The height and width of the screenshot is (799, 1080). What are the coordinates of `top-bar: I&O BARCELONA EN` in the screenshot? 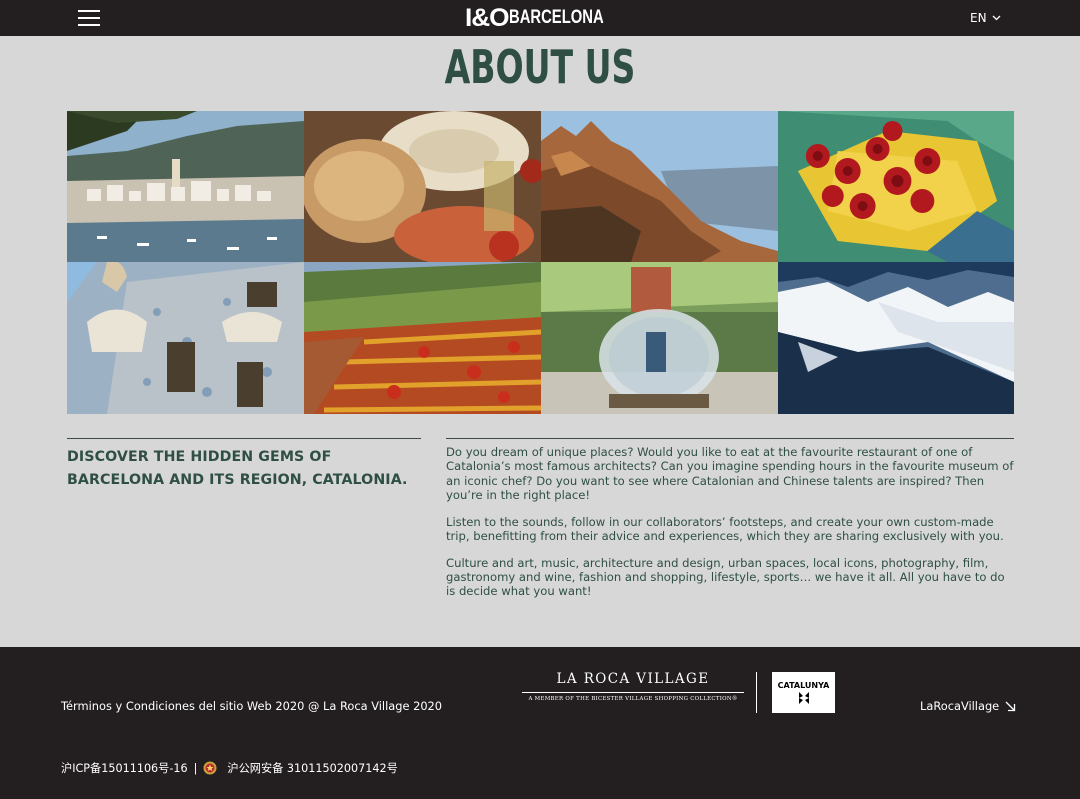 It's located at (540, 18).